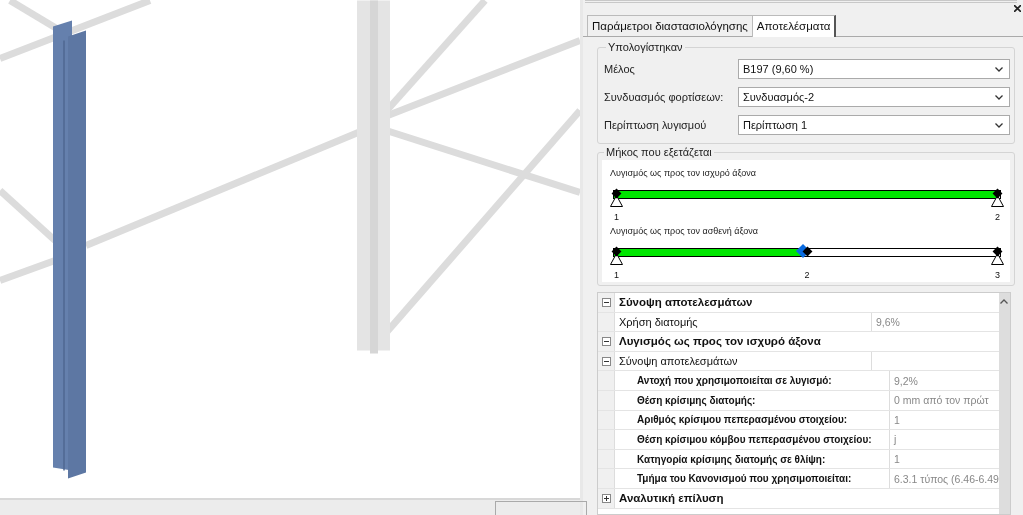  What do you see at coordinates (670, 25) in the screenshot?
I see `tab: Παράμετροι διαστασιολόγησης` at bounding box center [670, 25].